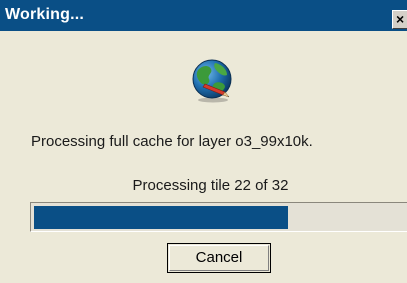 This screenshot has width=407, height=283. I want to click on left-border, so click(4, 157).